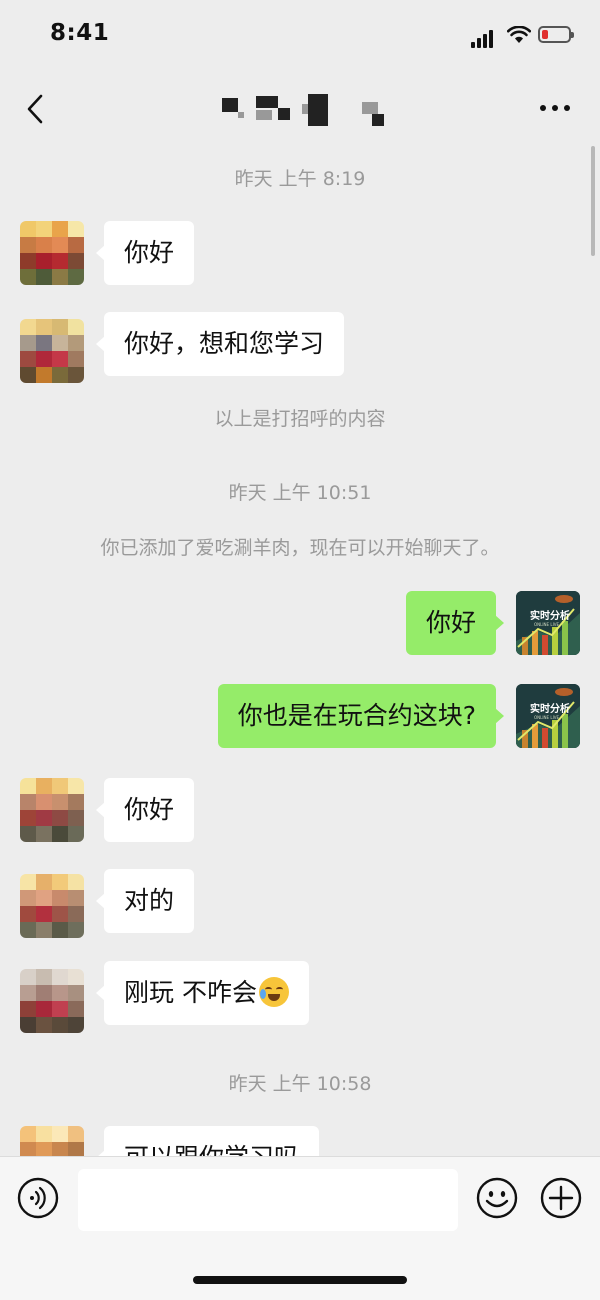 This screenshot has height=1300, width=600. What do you see at coordinates (307, 112) in the screenshot?
I see `contact-name-pixelated` at bounding box center [307, 112].